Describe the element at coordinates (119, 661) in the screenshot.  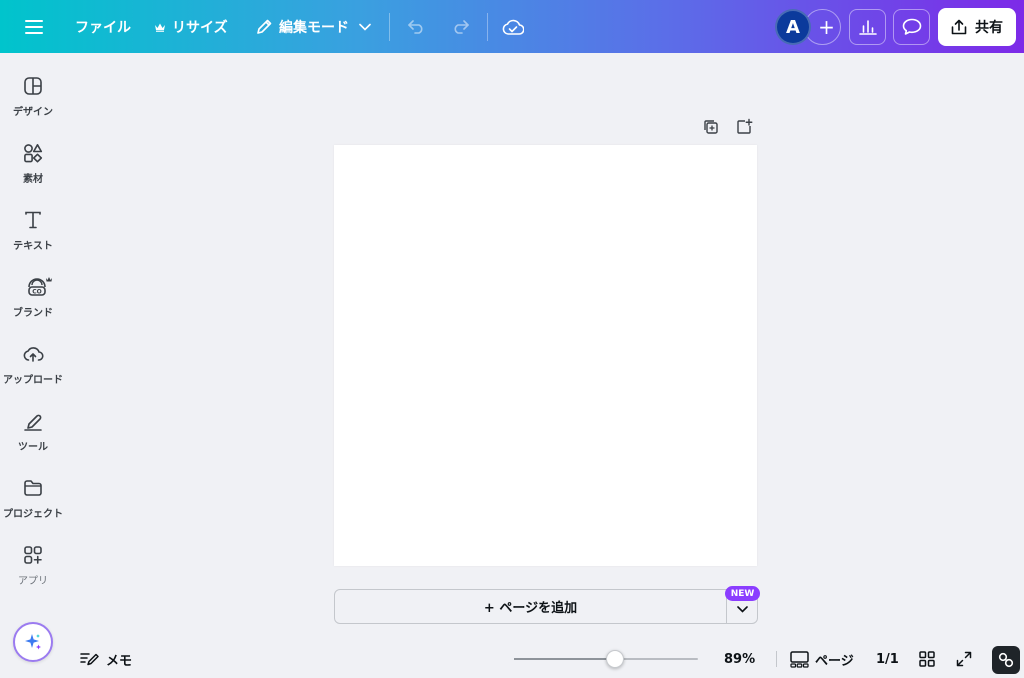
I see `notes-label: メモ` at that location.